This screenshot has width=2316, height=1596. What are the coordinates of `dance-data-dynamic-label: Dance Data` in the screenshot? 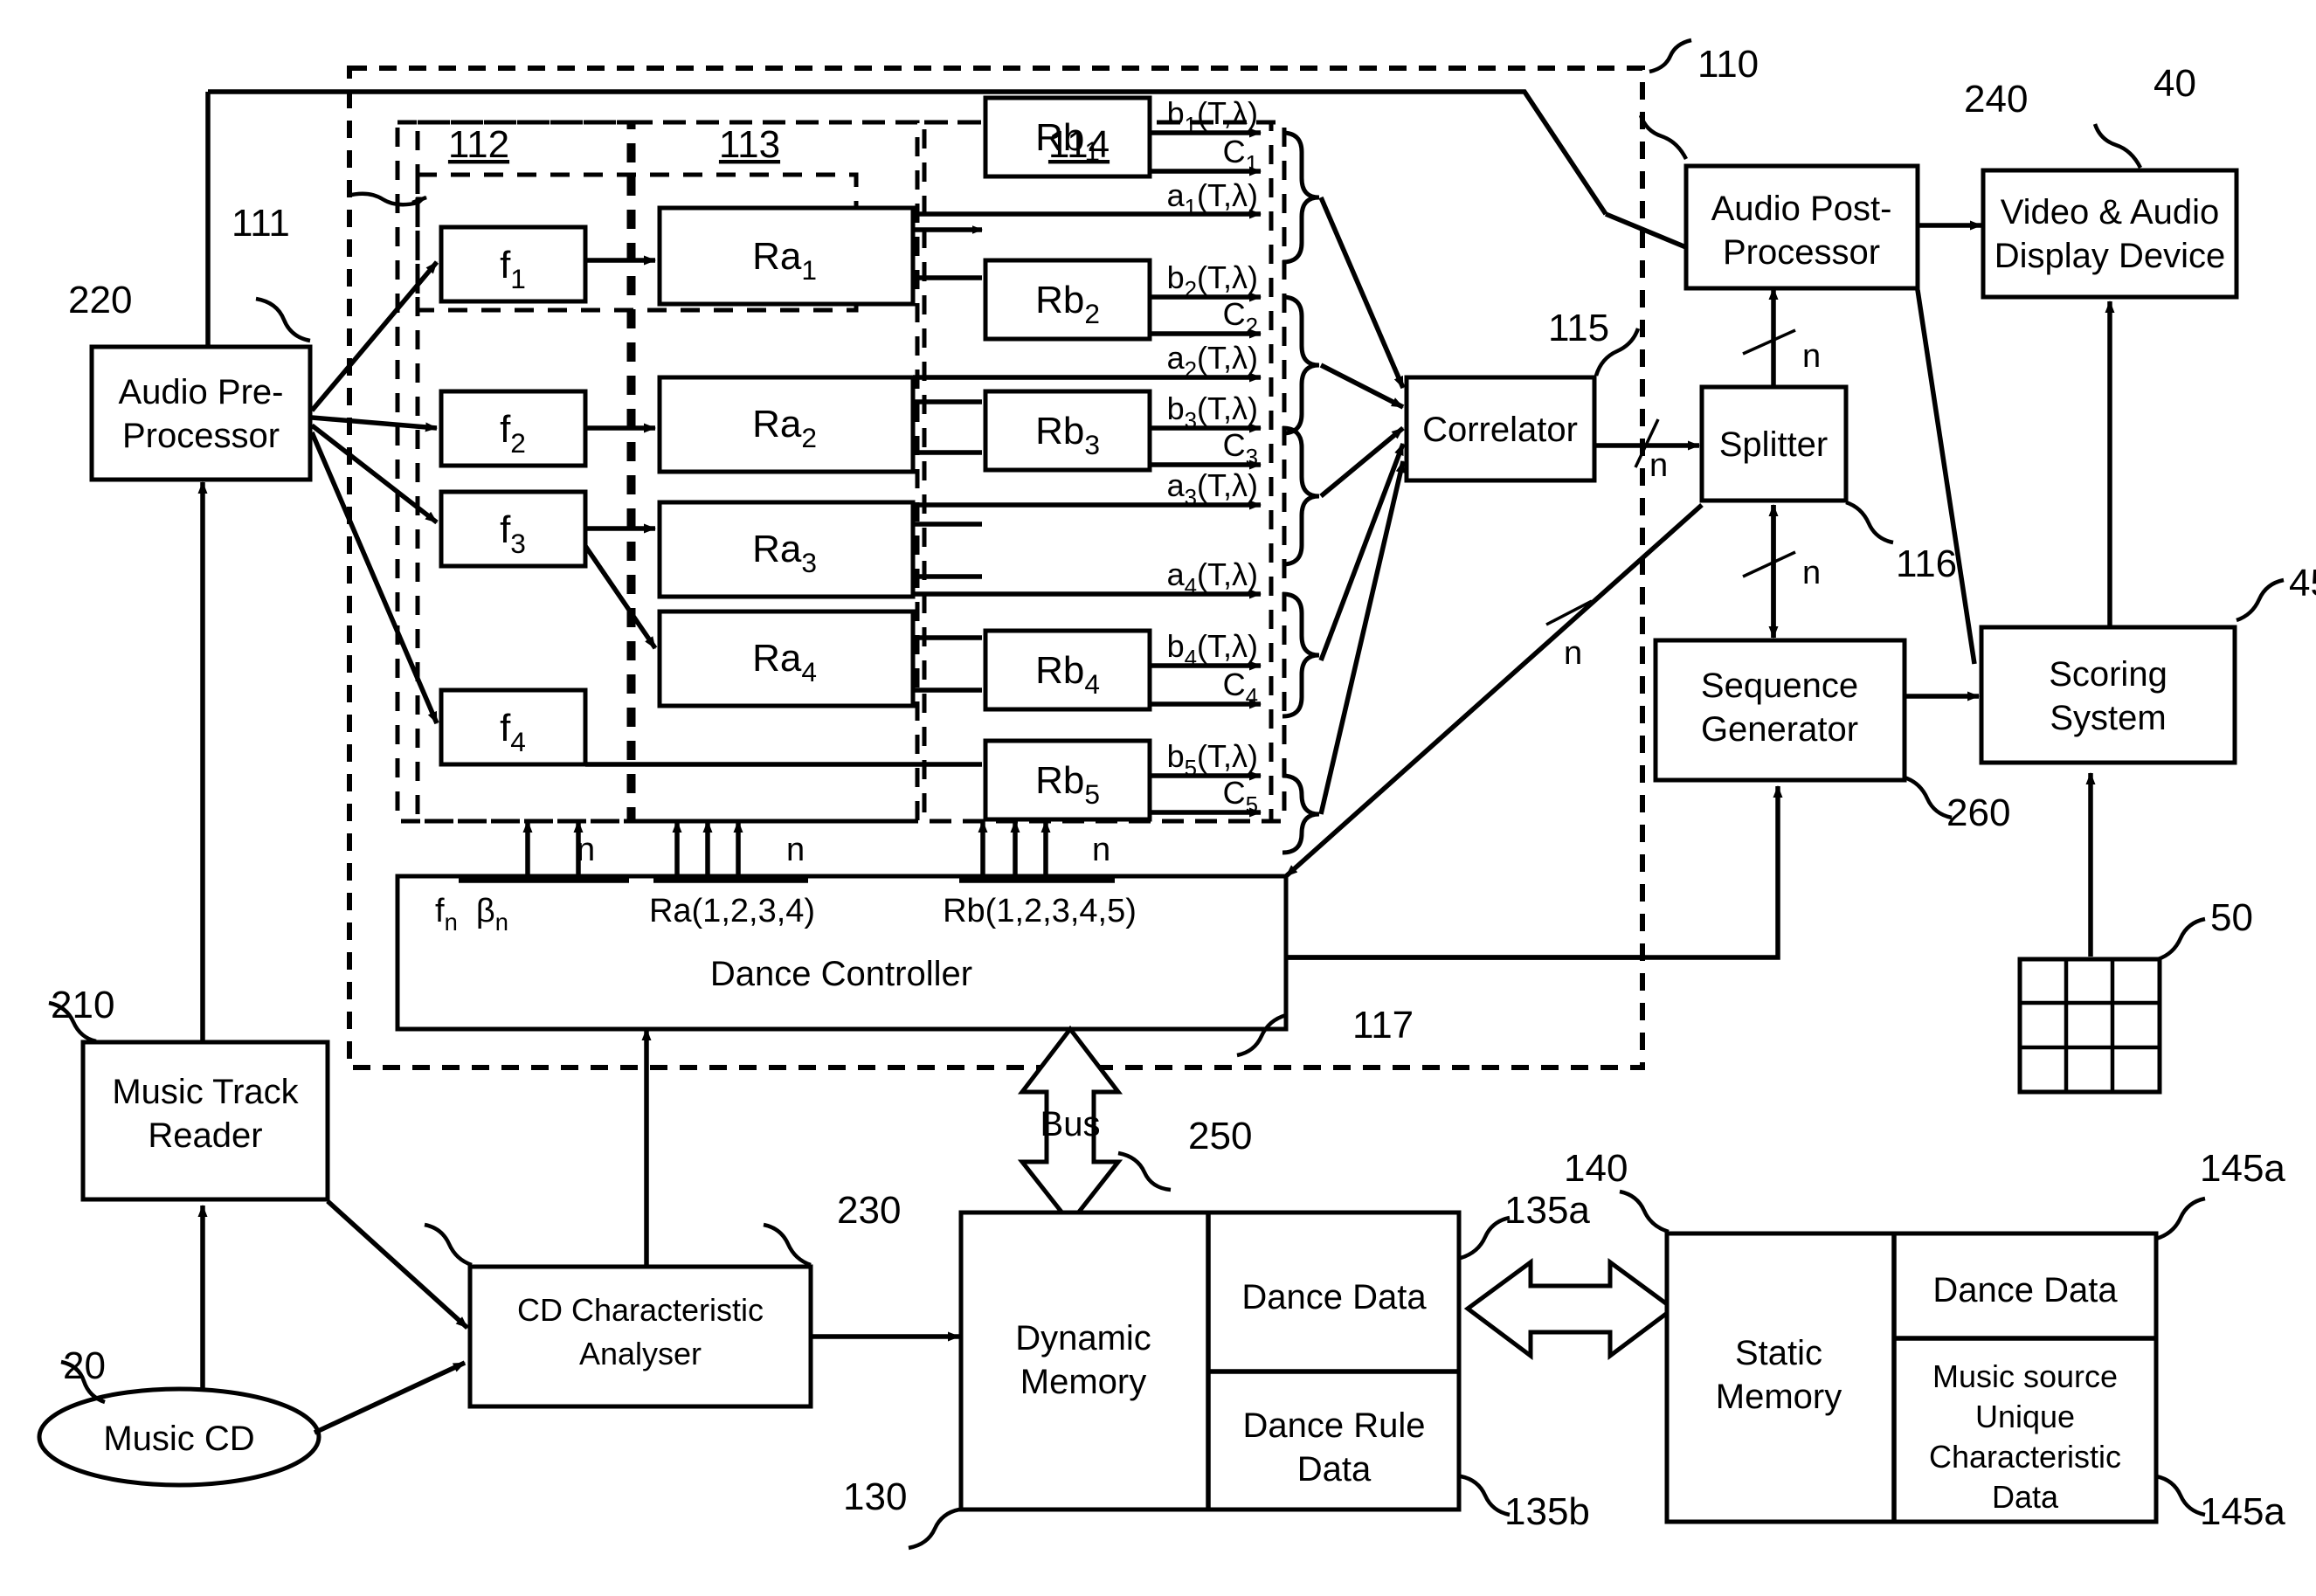 It's located at (1334, 1297).